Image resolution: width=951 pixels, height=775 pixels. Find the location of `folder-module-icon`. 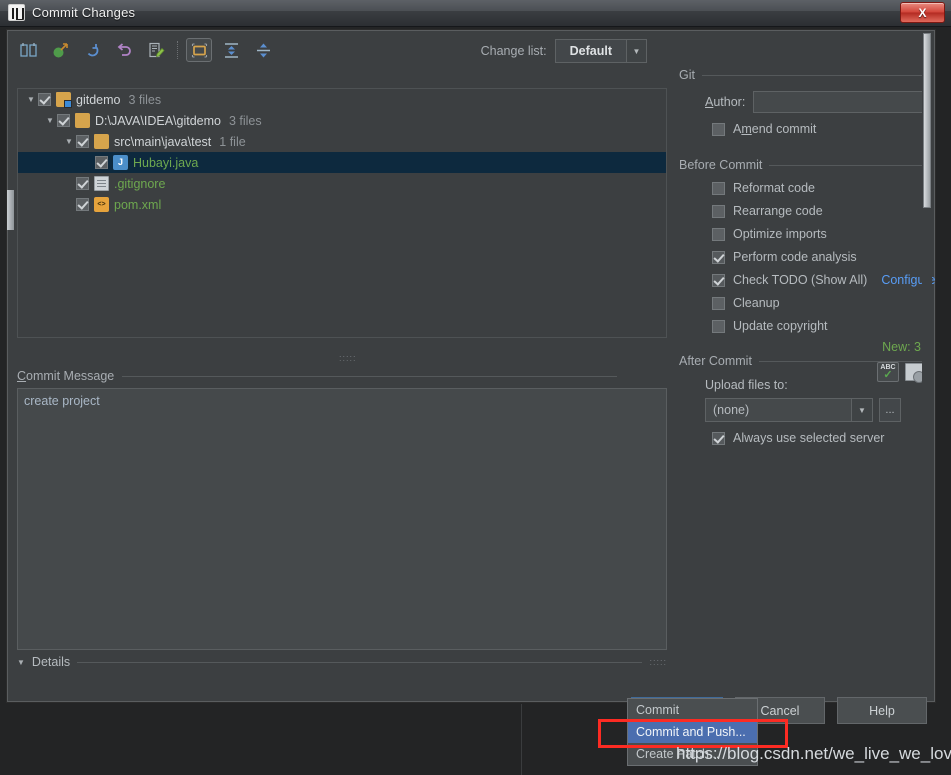

folder-module-icon is located at coordinates (64, 100).